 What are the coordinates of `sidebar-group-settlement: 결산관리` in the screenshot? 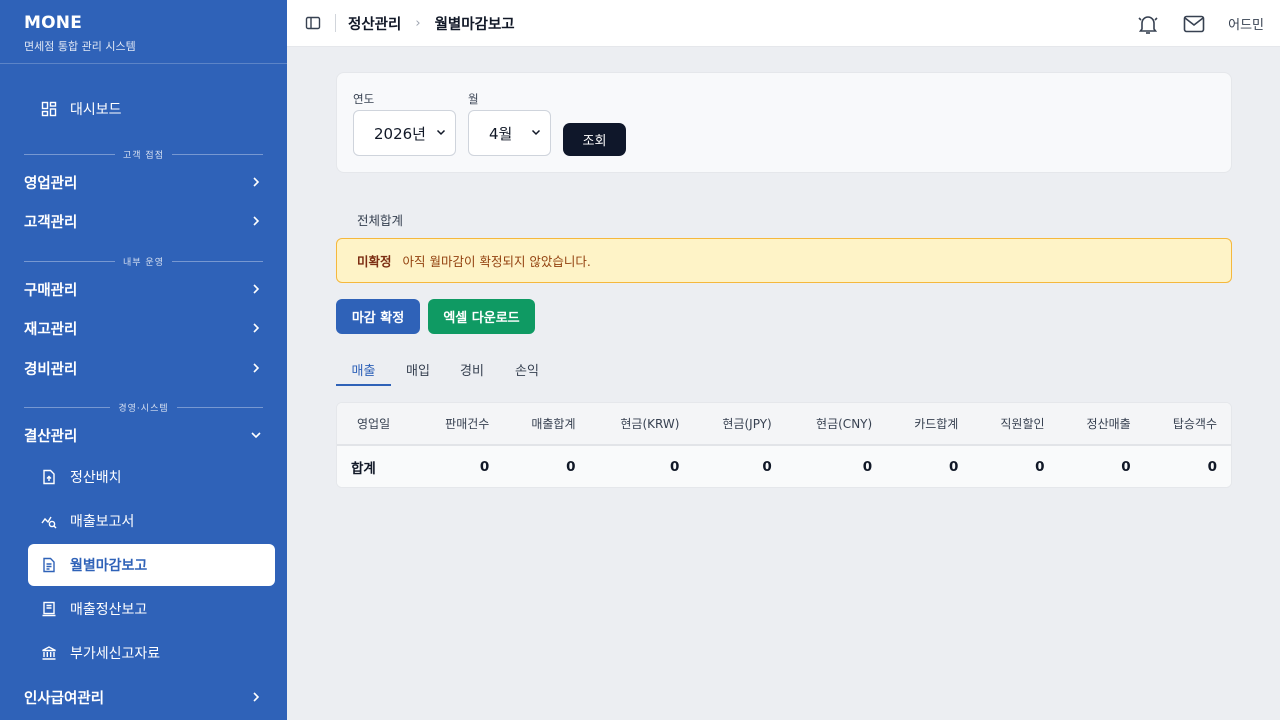 It's located at (143, 435).